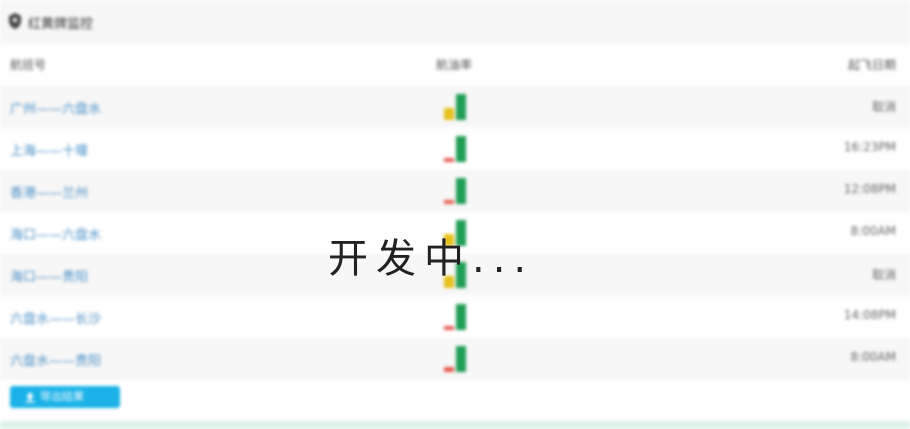 The image size is (910, 429). I want to click on table-row: 广州——六盘水 取消, so click(455, 107).